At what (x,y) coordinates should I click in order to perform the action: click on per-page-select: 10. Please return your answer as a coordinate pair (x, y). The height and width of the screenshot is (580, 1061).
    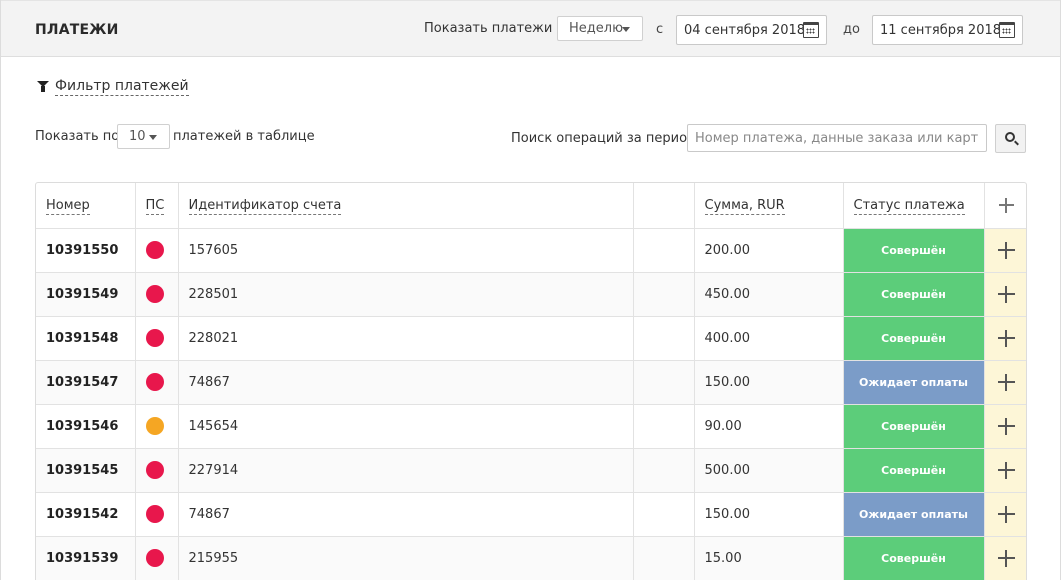
    Looking at the image, I should click on (143, 136).